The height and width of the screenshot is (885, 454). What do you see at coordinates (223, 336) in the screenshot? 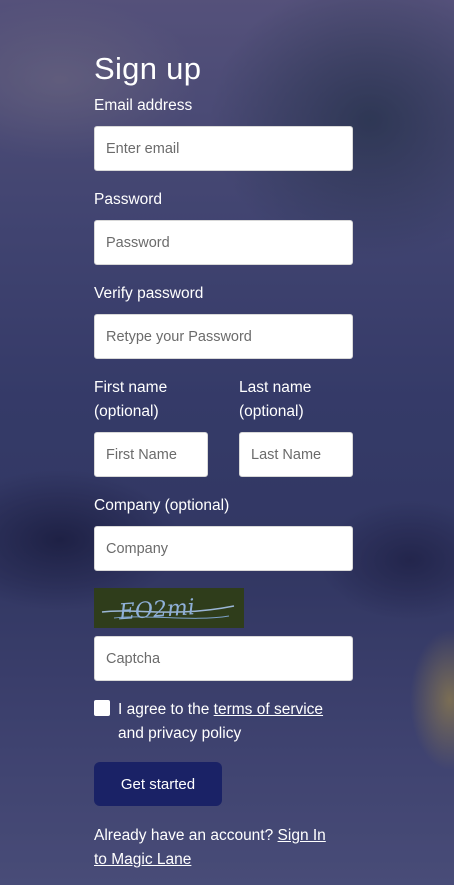
I see `verify-password-field` at bounding box center [223, 336].